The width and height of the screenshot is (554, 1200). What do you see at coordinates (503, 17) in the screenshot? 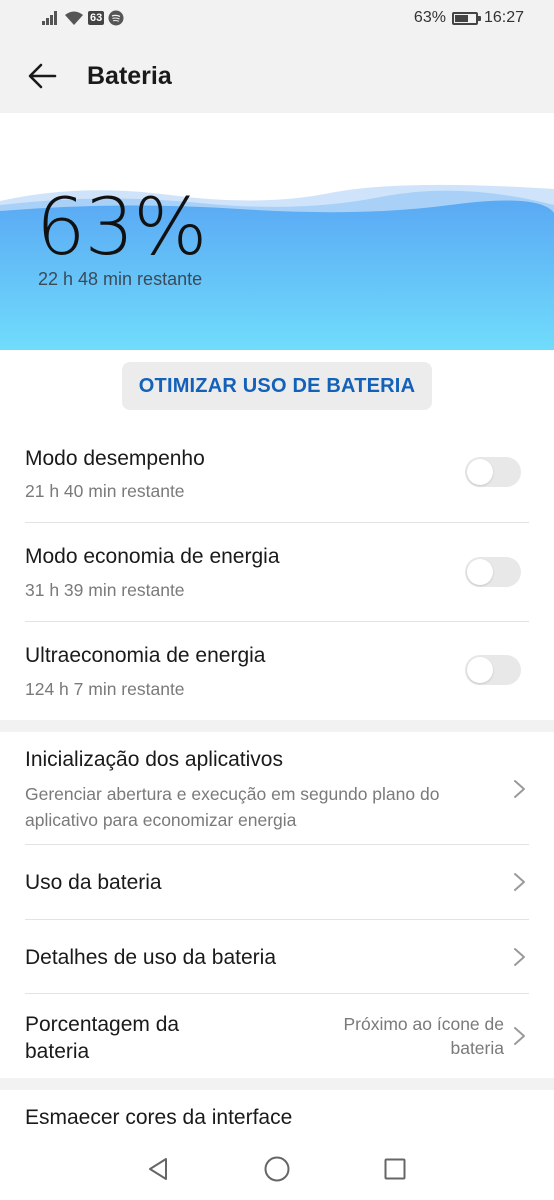
I see `clock: 16:27` at bounding box center [503, 17].